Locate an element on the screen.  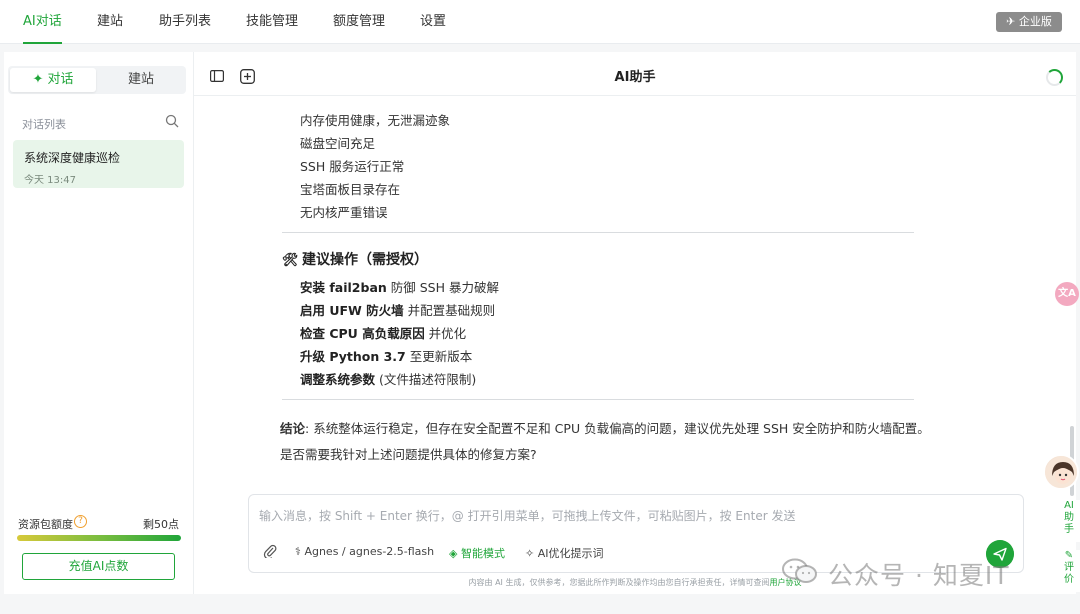
action-rest: 至更新版本 is located at coordinates (439, 356).